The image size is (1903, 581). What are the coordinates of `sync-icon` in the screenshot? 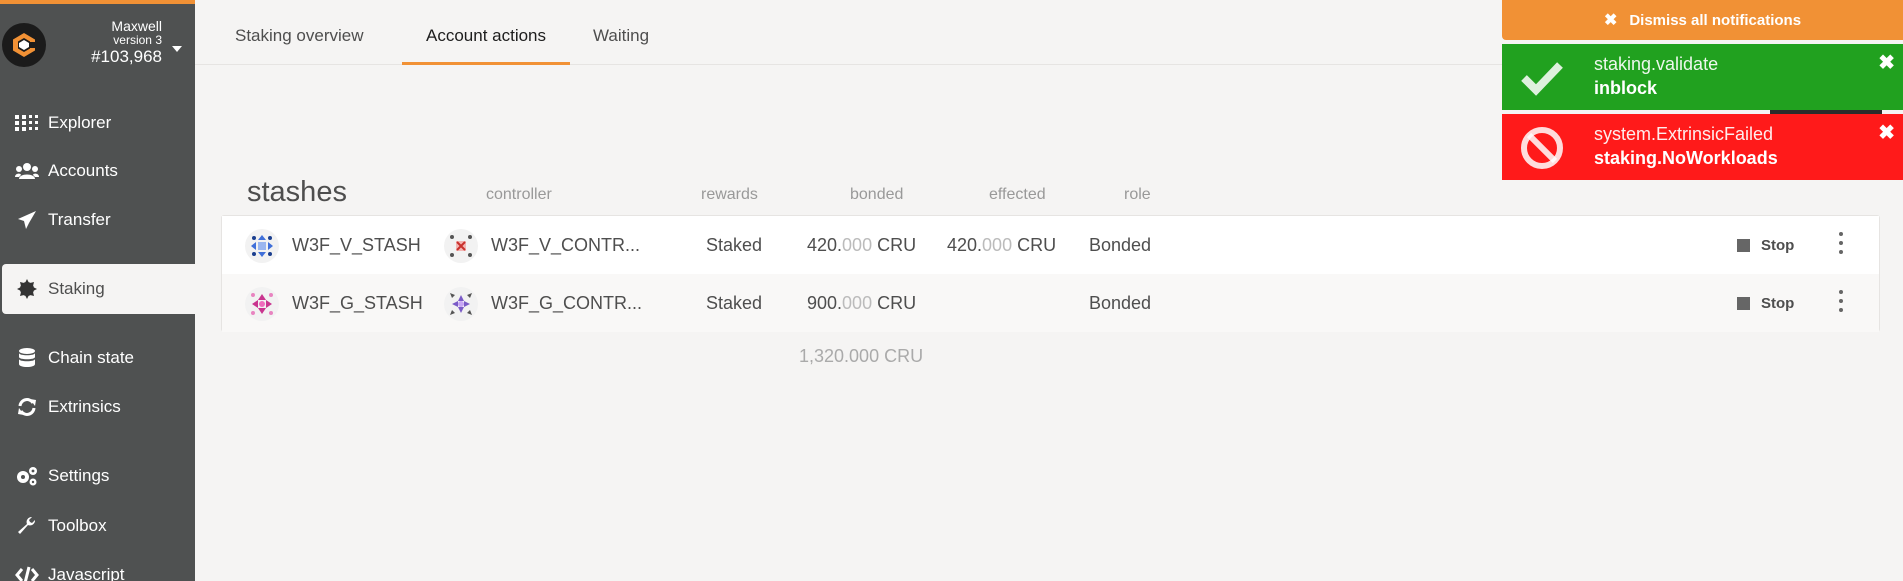 It's located at (27, 407).